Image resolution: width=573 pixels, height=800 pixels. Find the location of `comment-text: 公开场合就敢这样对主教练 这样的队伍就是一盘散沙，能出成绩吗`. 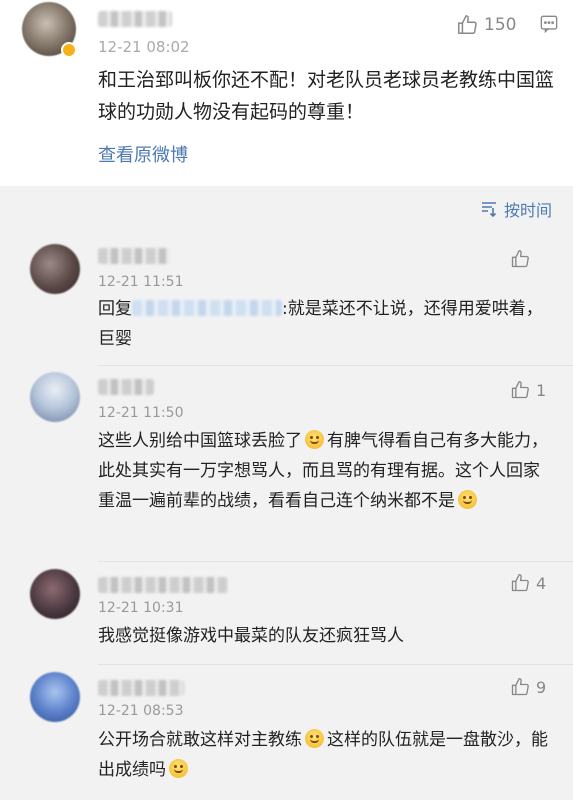

comment-text: 公开场合就敢这样对主教练 这样的队伍就是一盘散沙，能出成绩吗 is located at coordinates (325, 755).